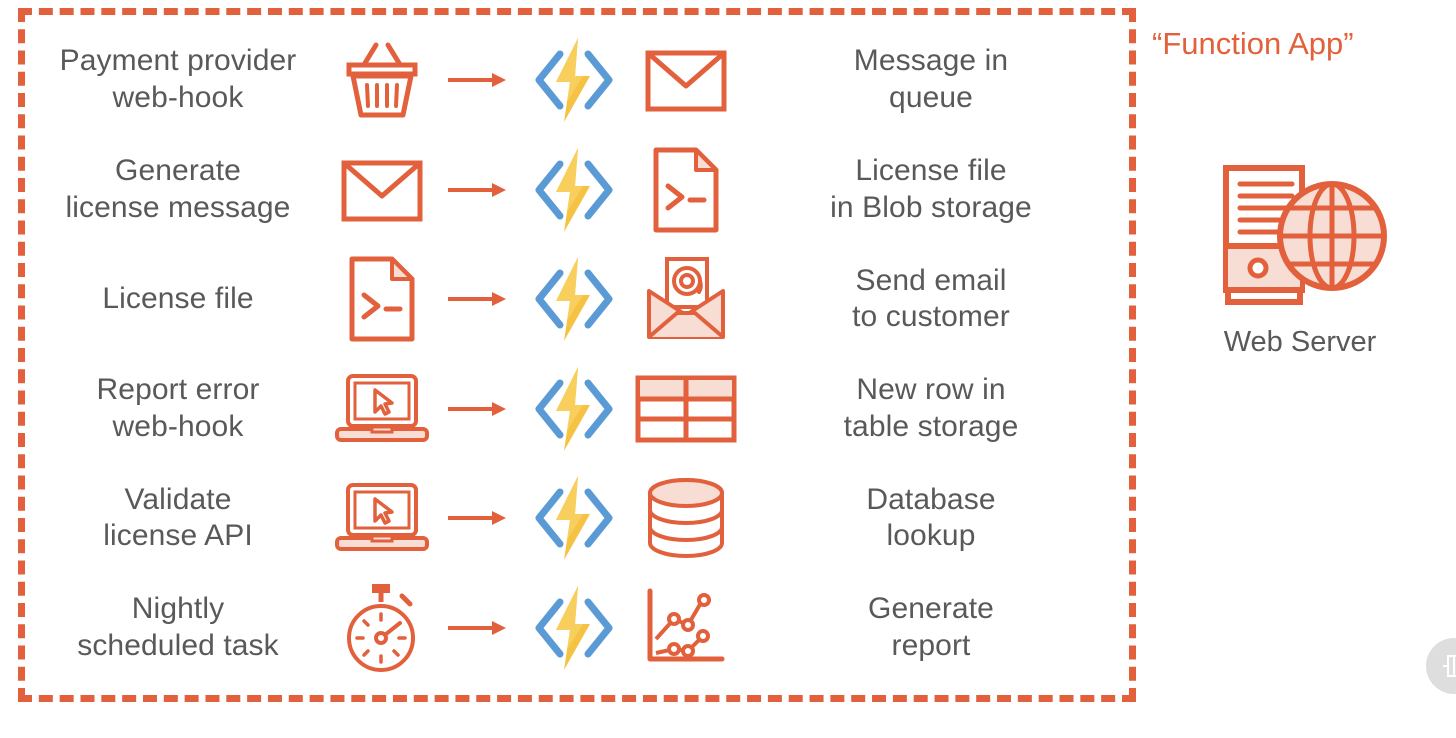 This screenshot has width=1456, height=738. Describe the element at coordinates (686, 409) in the screenshot. I see `table-storage-icon` at that location.